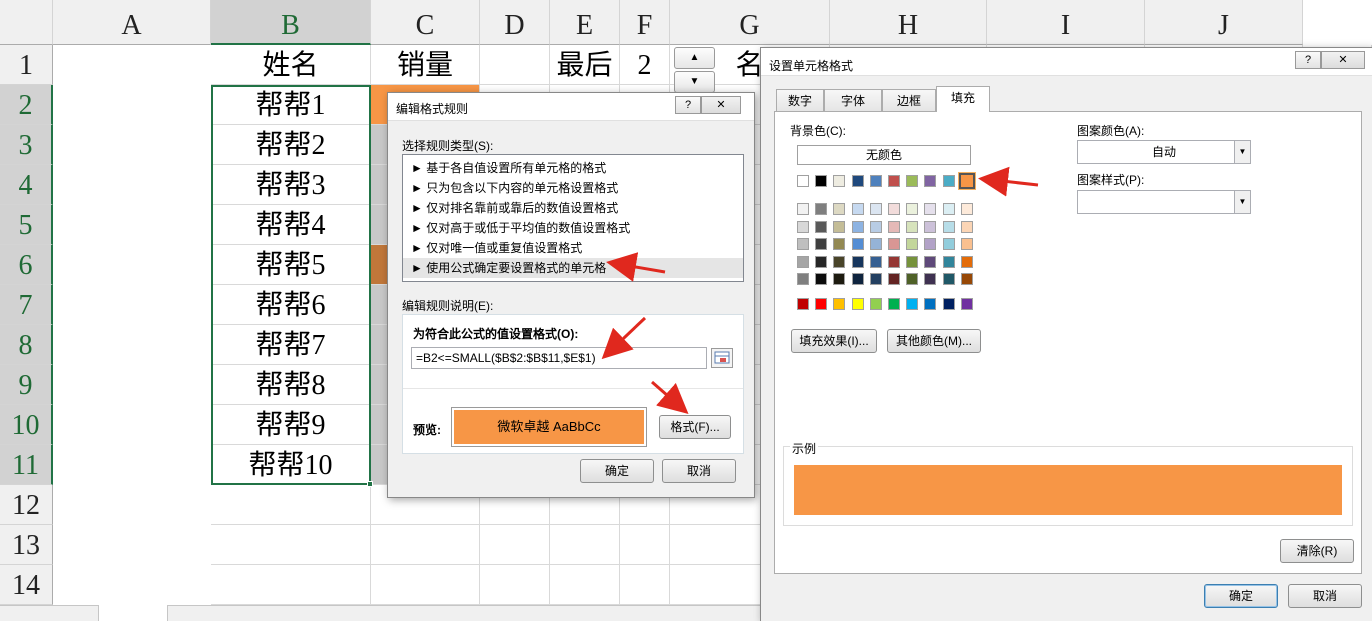 The height and width of the screenshot is (621, 1372). Describe the element at coordinates (699, 471) in the screenshot. I see `cancel-button: 取消` at that location.